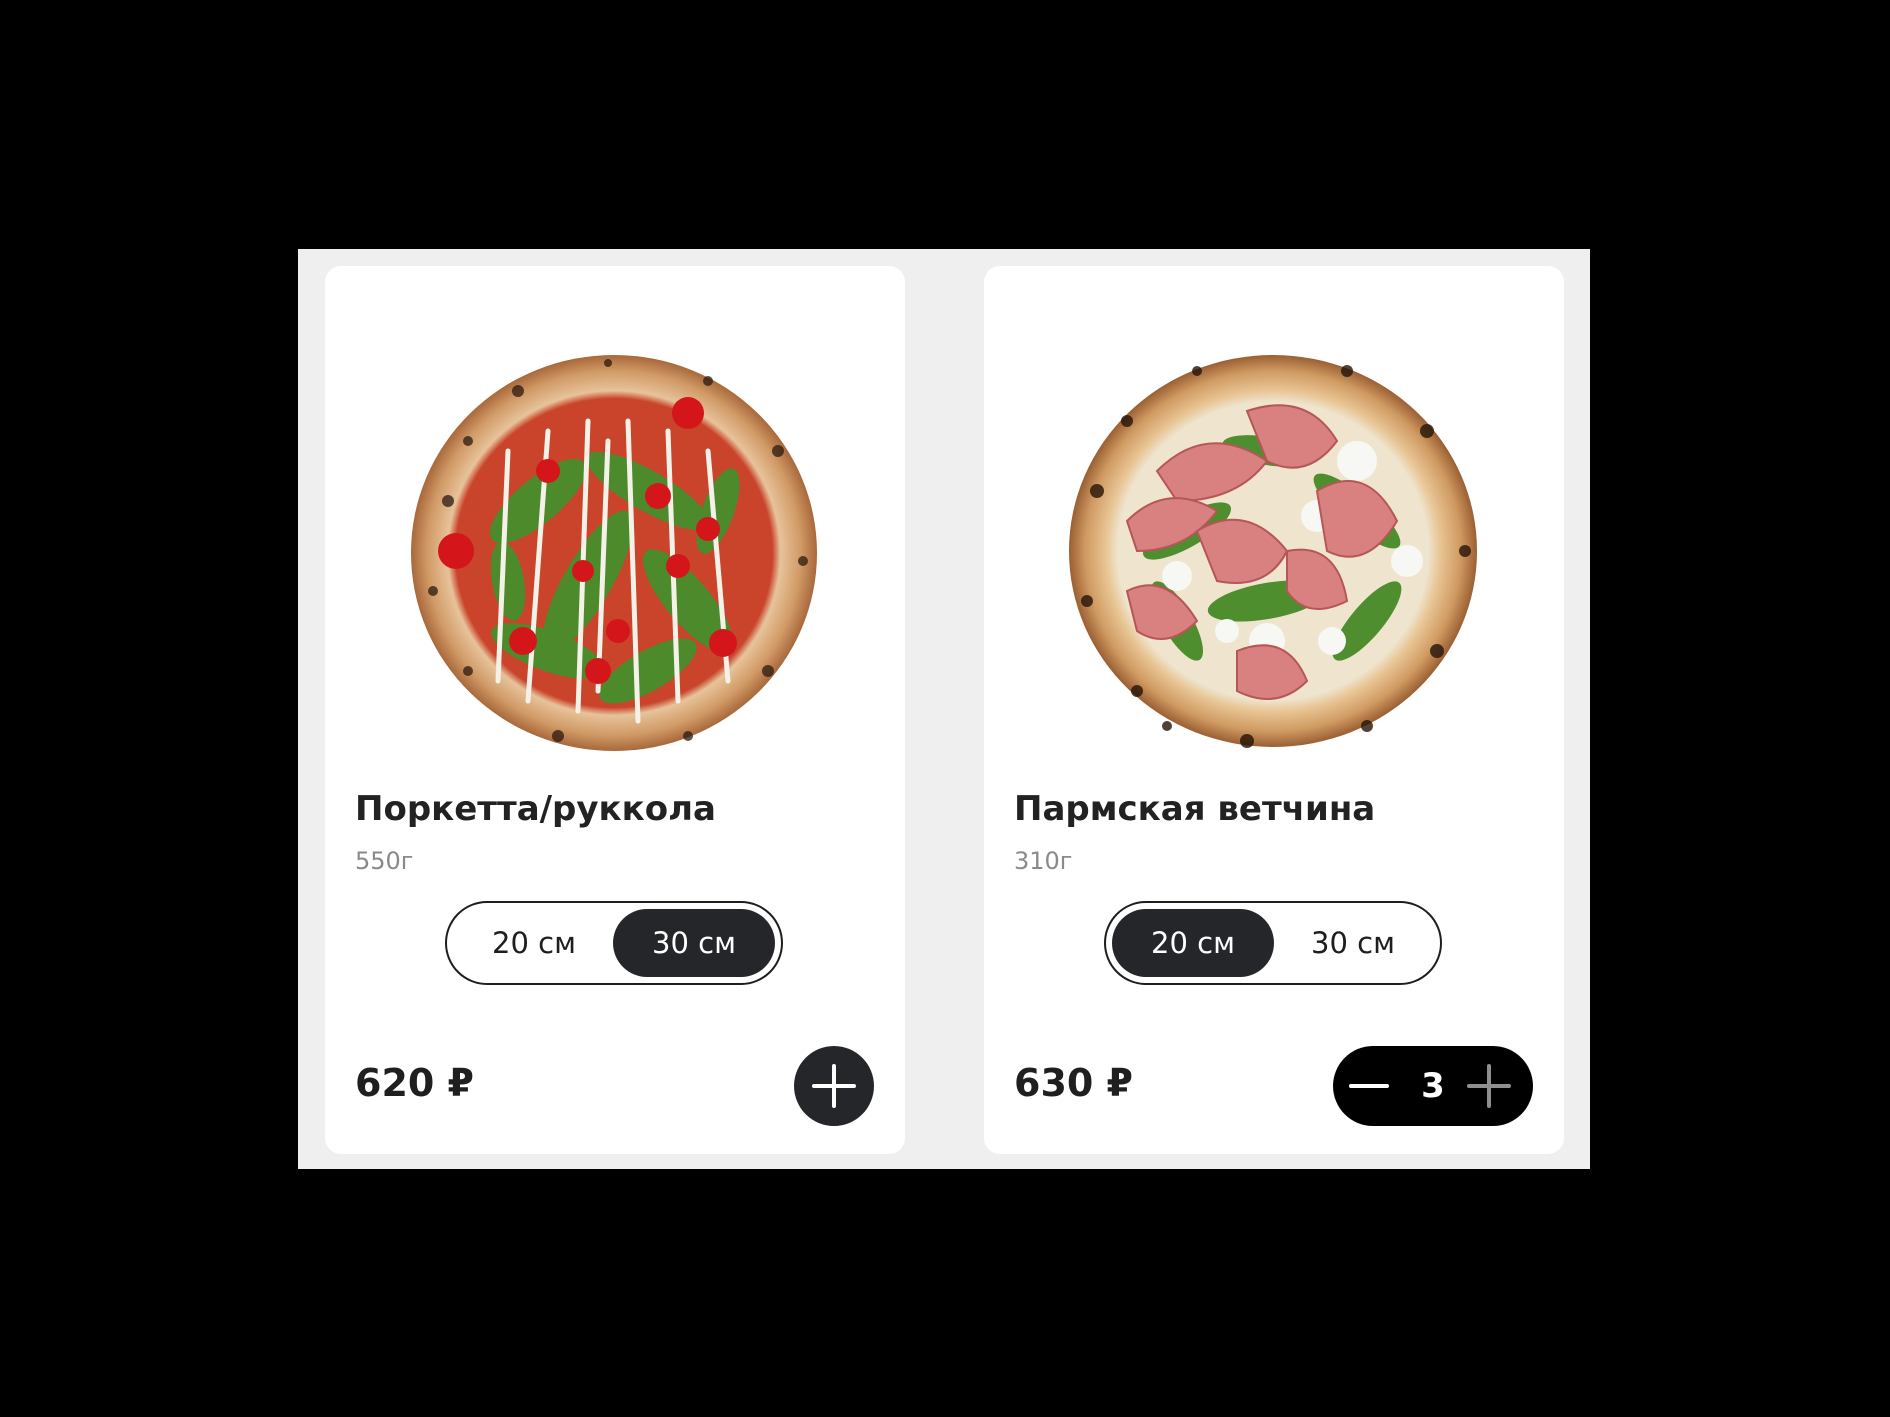 This screenshot has height=1417, width=1890. What do you see at coordinates (1073, 1083) in the screenshot?
I see `product-price: 630 ₽` at bounding box center [1073, 1083].